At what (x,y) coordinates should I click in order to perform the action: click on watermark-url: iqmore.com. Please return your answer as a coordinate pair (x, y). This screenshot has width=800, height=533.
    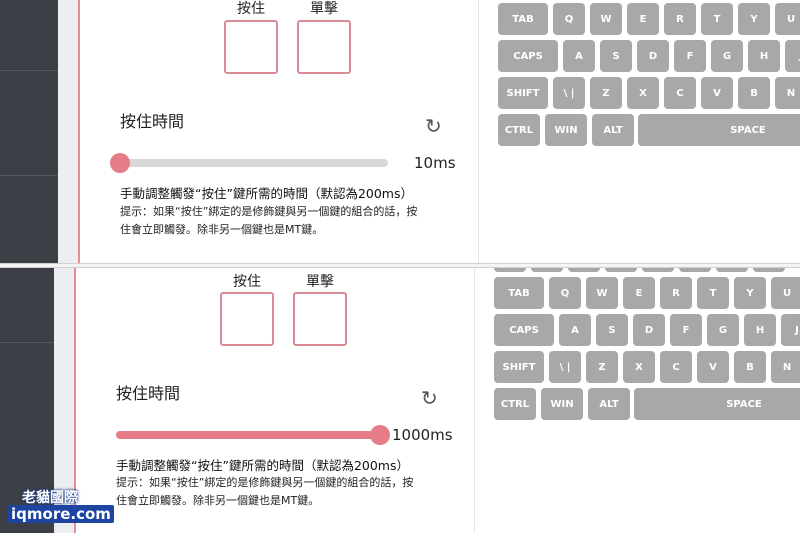
    Looking at the image, I should click on (61, 514).